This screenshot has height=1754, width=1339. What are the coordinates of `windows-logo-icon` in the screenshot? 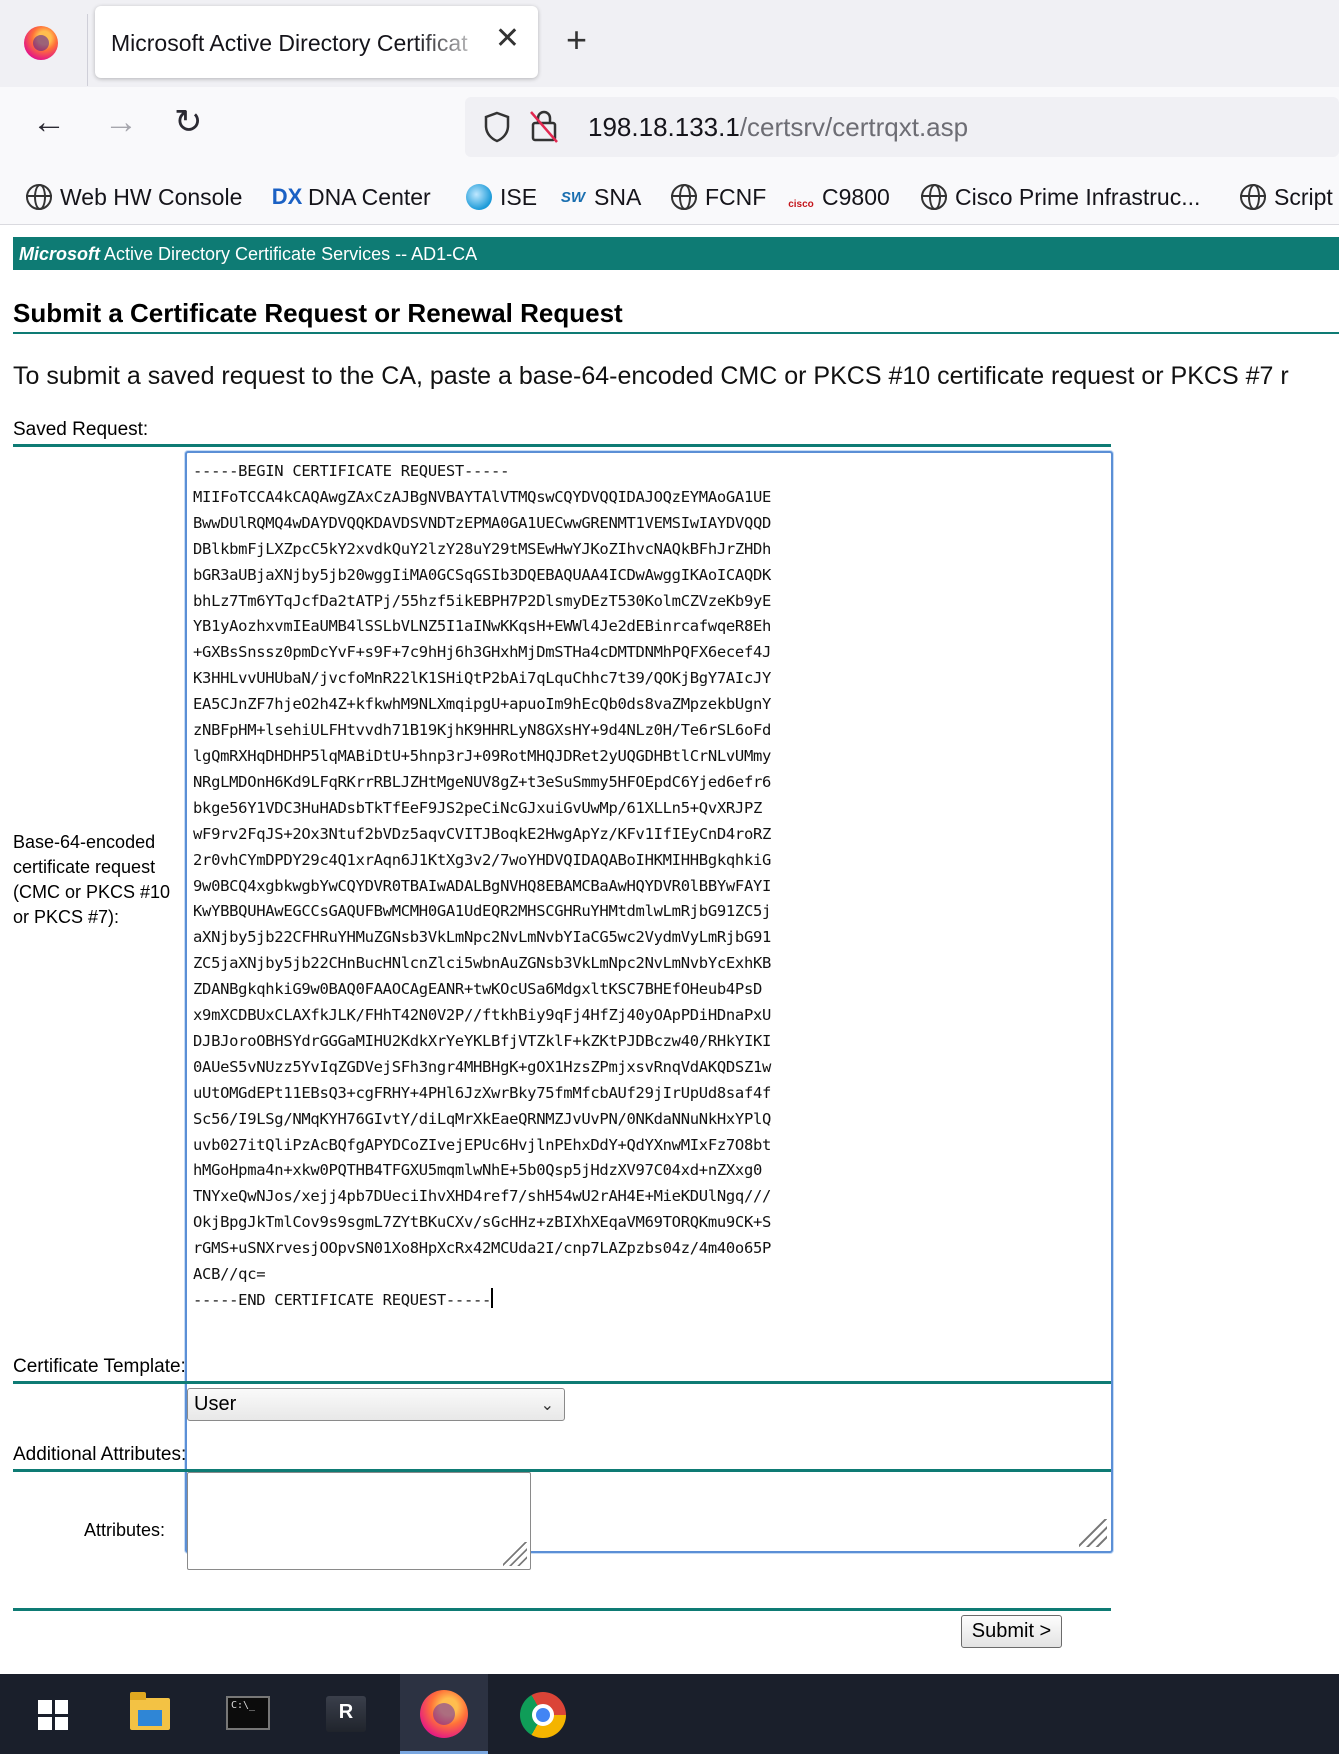 It's located at (53, 1715).